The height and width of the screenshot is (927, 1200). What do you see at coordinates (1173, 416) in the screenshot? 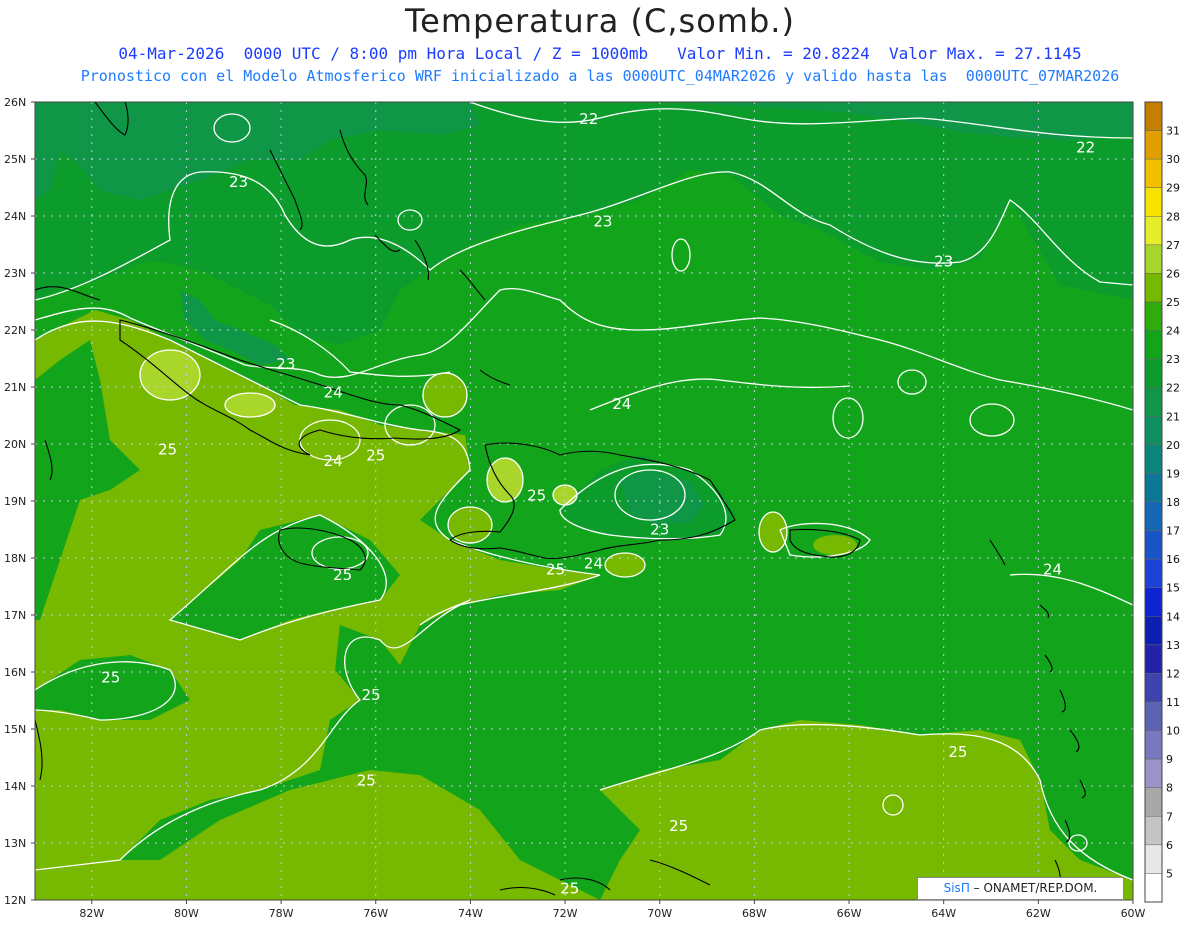
I see `colorbar-label: 21` at bounding box center [1173, 416].